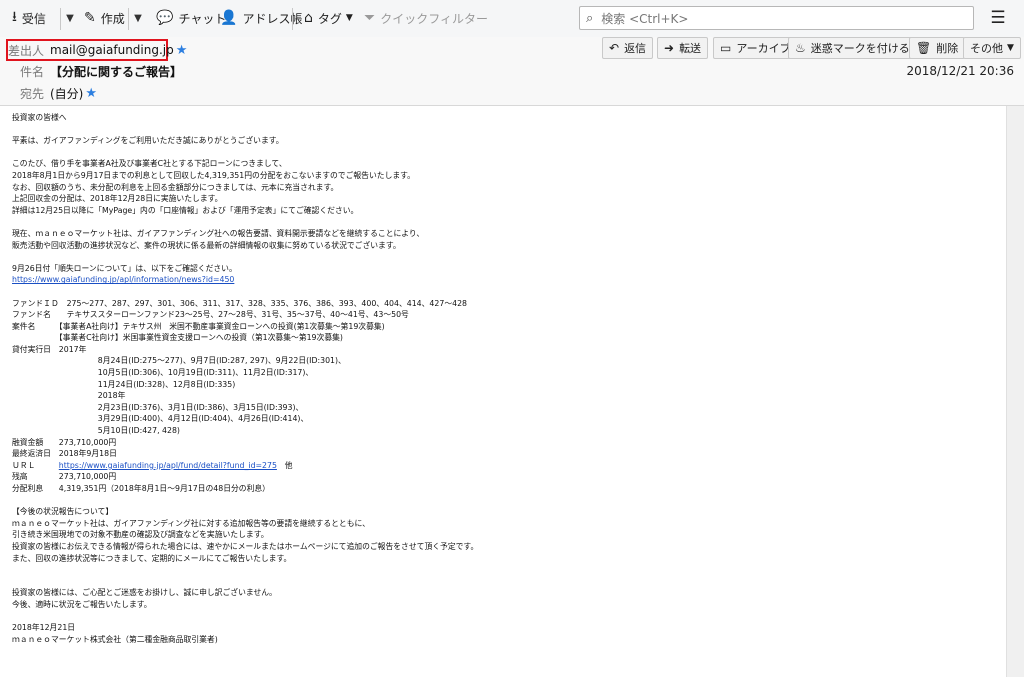 The image size is (1024, 677). Describe the element at coordinates (48, 93) in the screenshot. I see `to-row: 宛先 (自分) ★` at that location.